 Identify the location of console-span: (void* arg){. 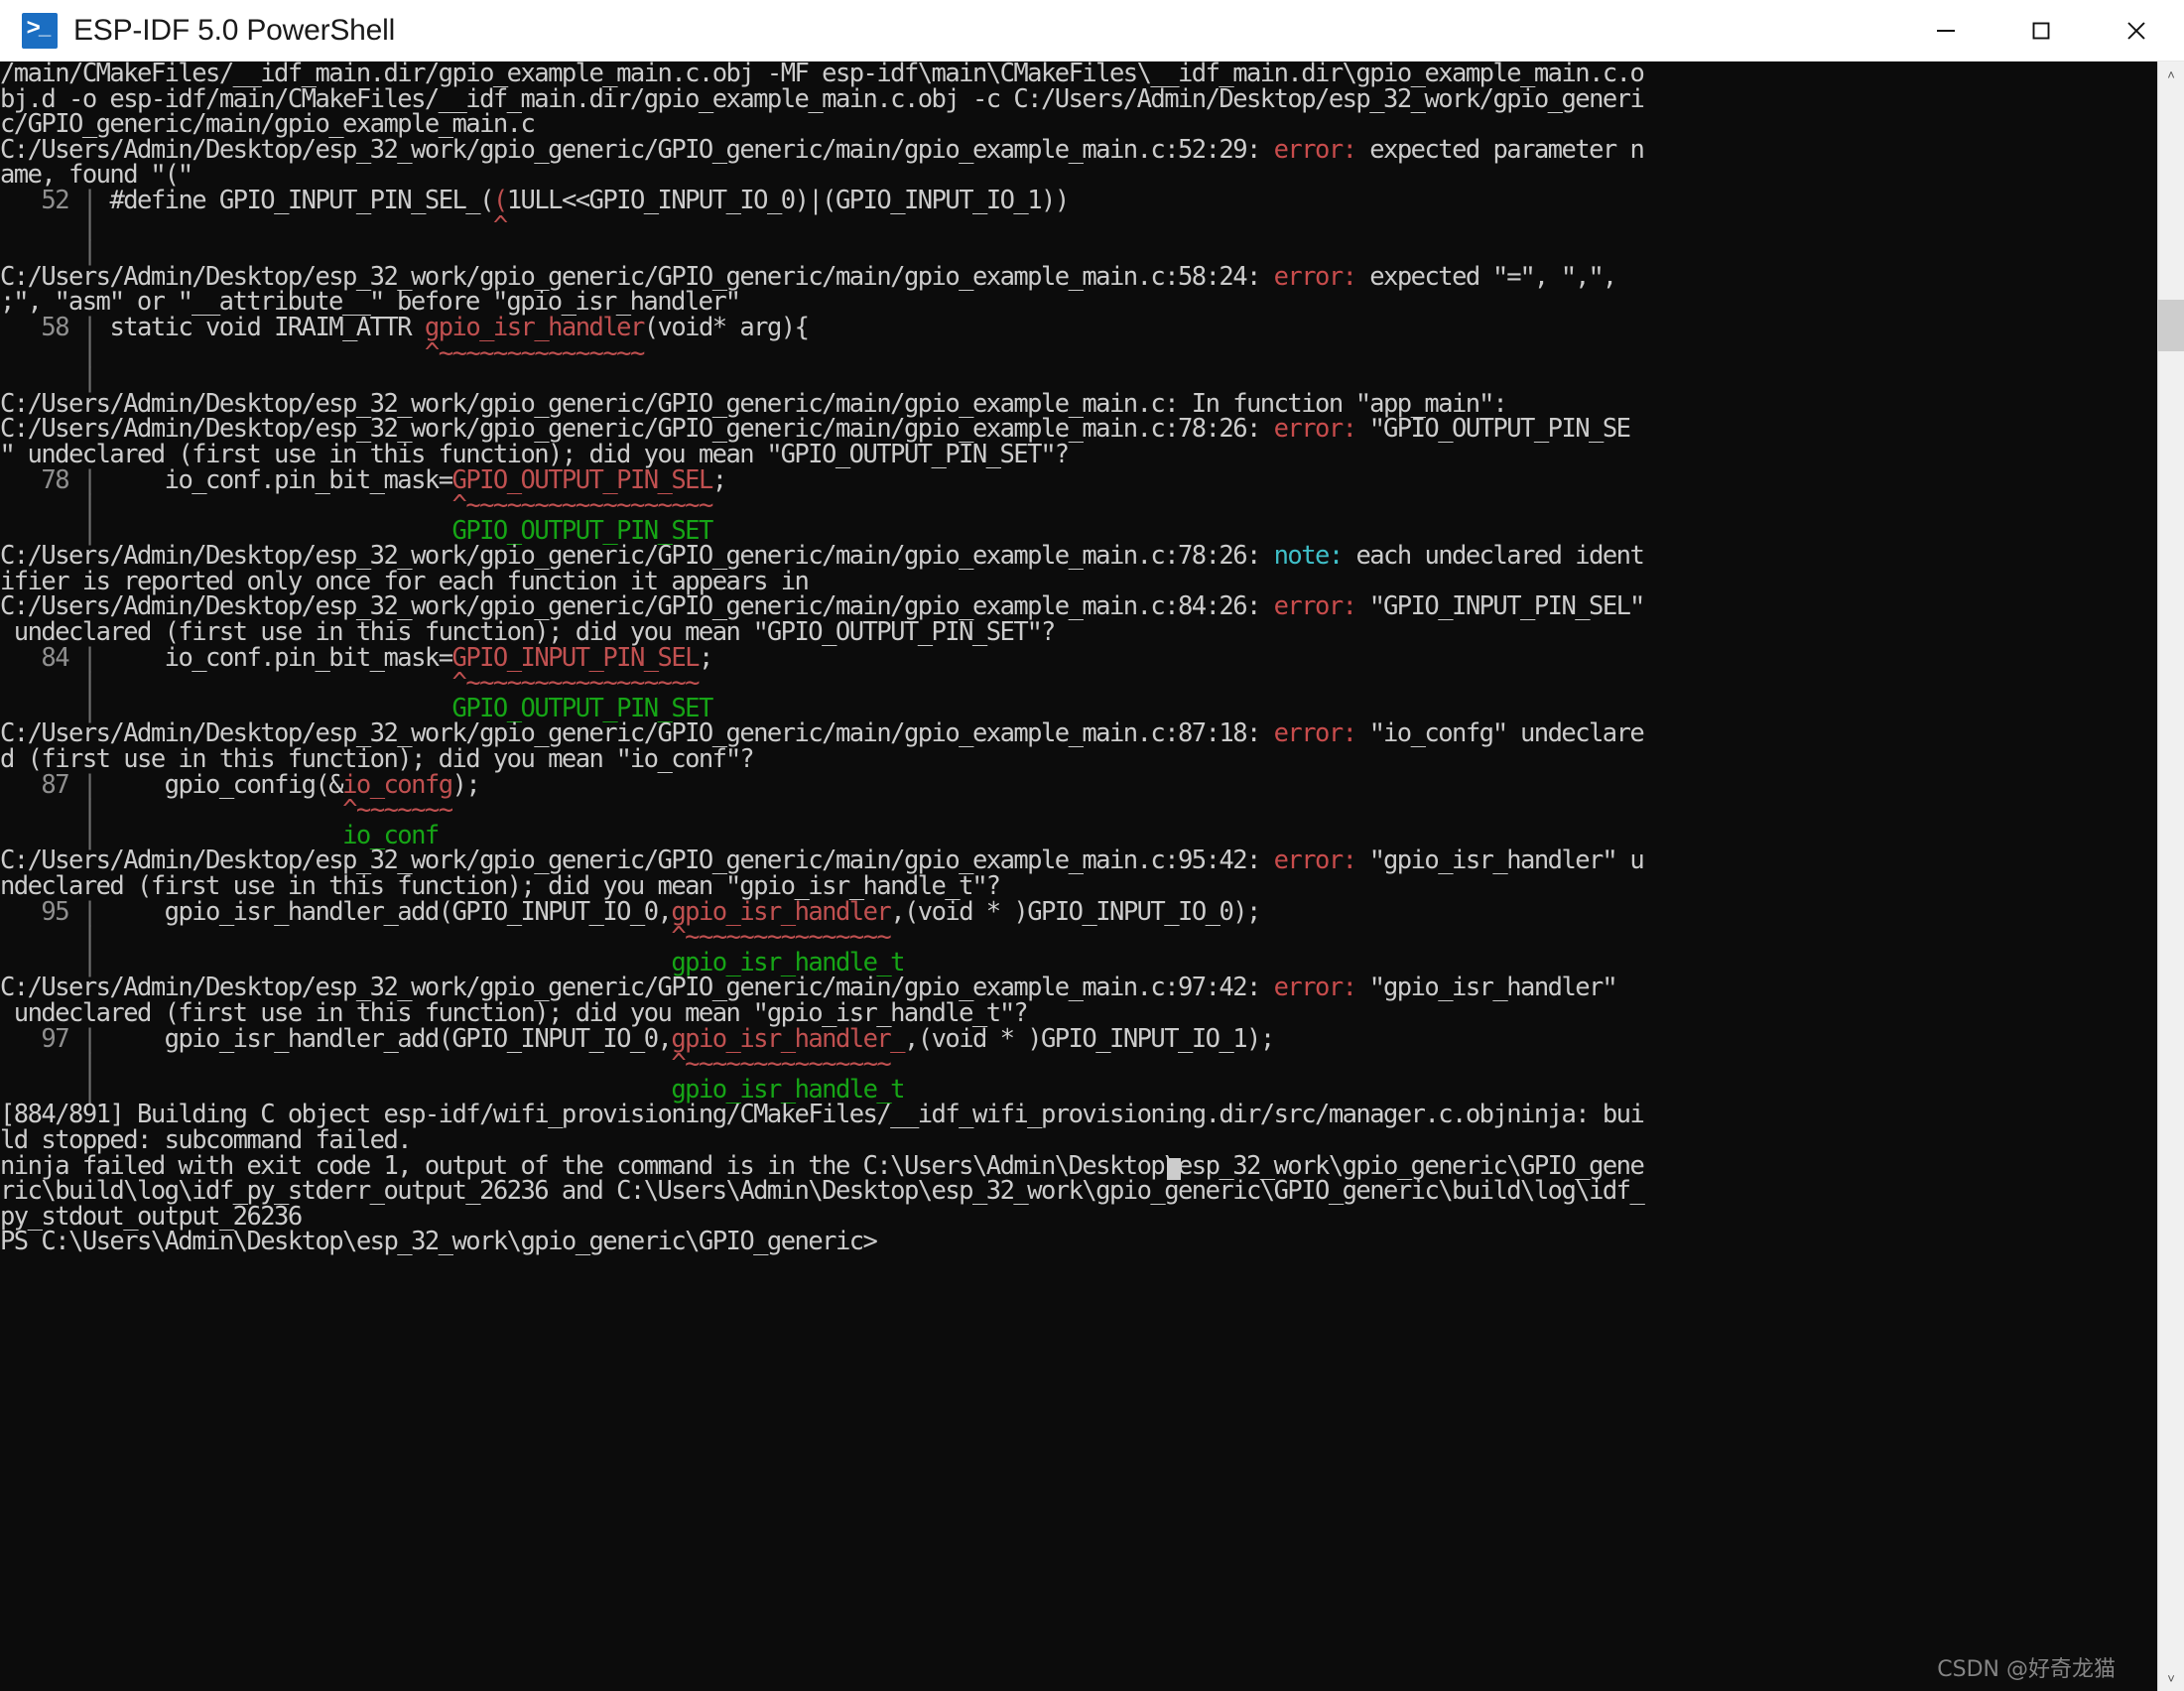
(726, 327).